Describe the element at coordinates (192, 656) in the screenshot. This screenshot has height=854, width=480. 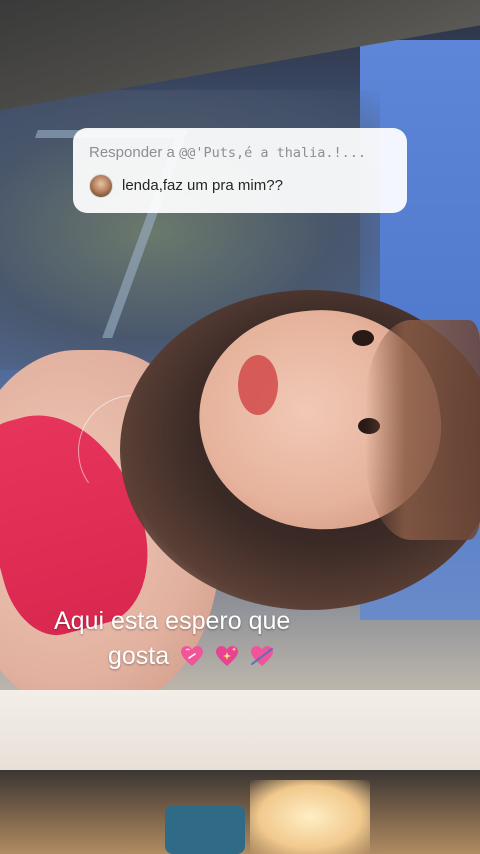
I see `pink-heart-icon` at that location.